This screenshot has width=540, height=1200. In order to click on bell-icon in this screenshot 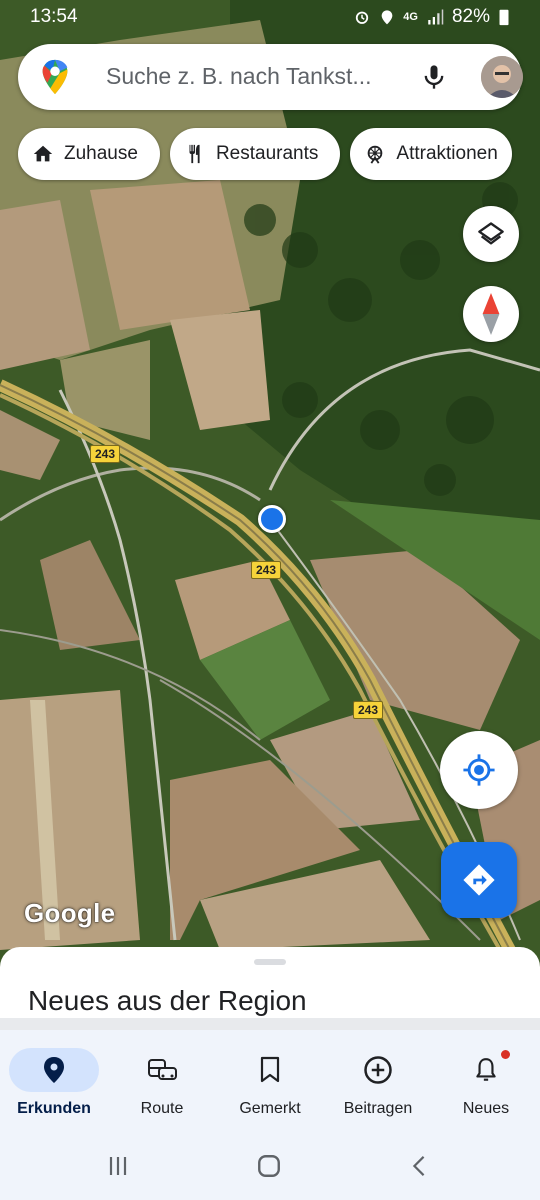, I will do `click(486, 1069)`.